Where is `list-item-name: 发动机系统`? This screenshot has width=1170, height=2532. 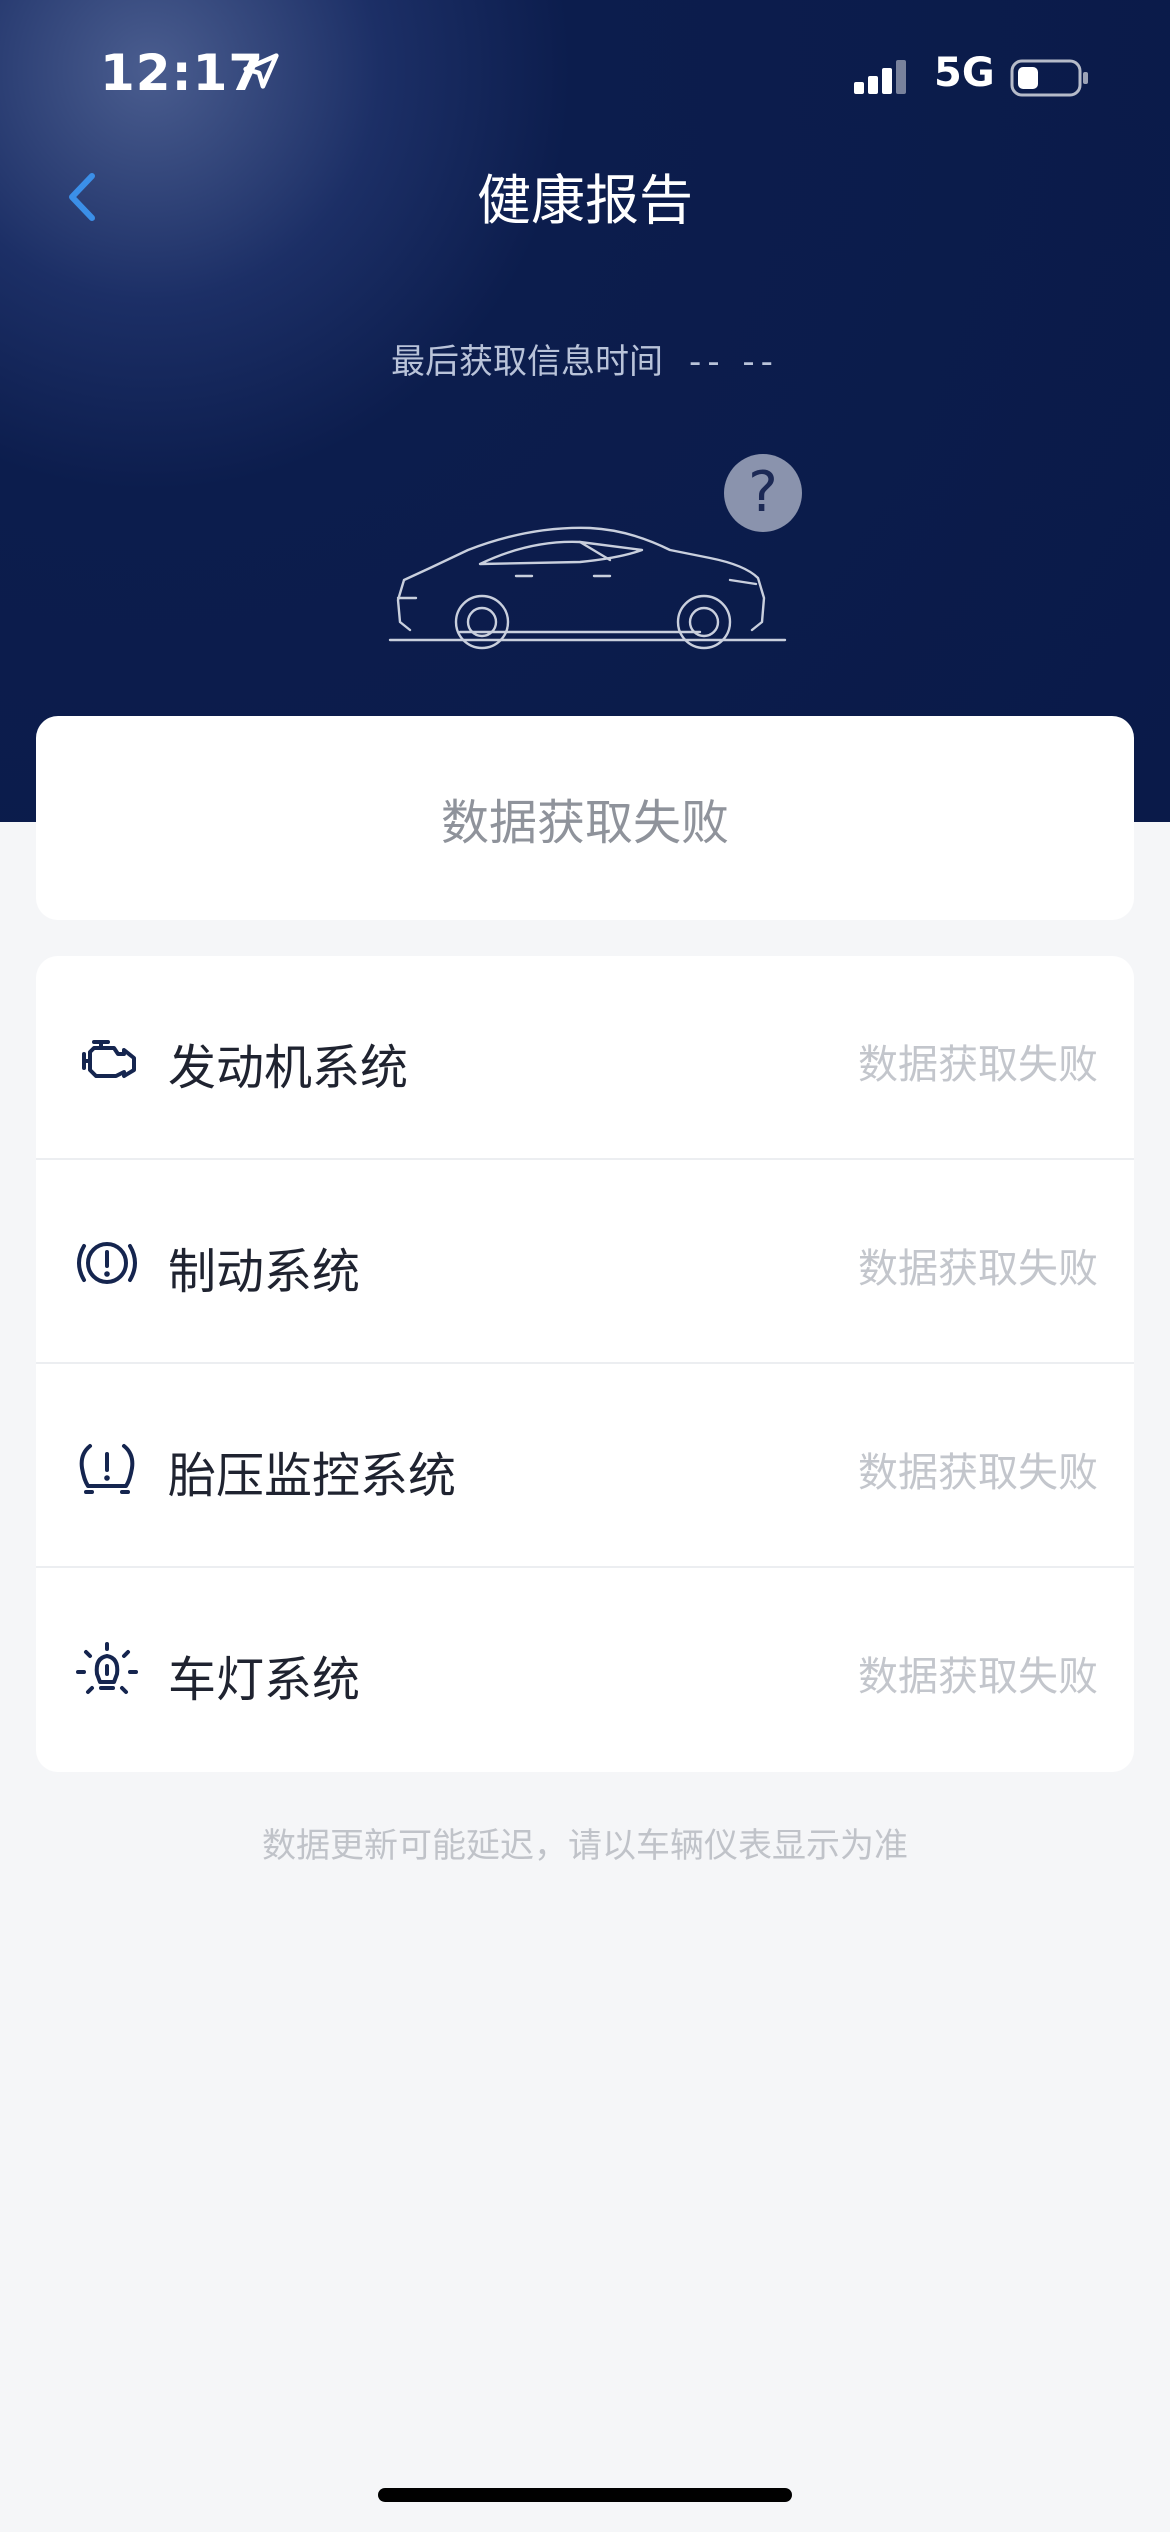 list-item-name: 发动机系统 is located at coordinates (288, 1068).